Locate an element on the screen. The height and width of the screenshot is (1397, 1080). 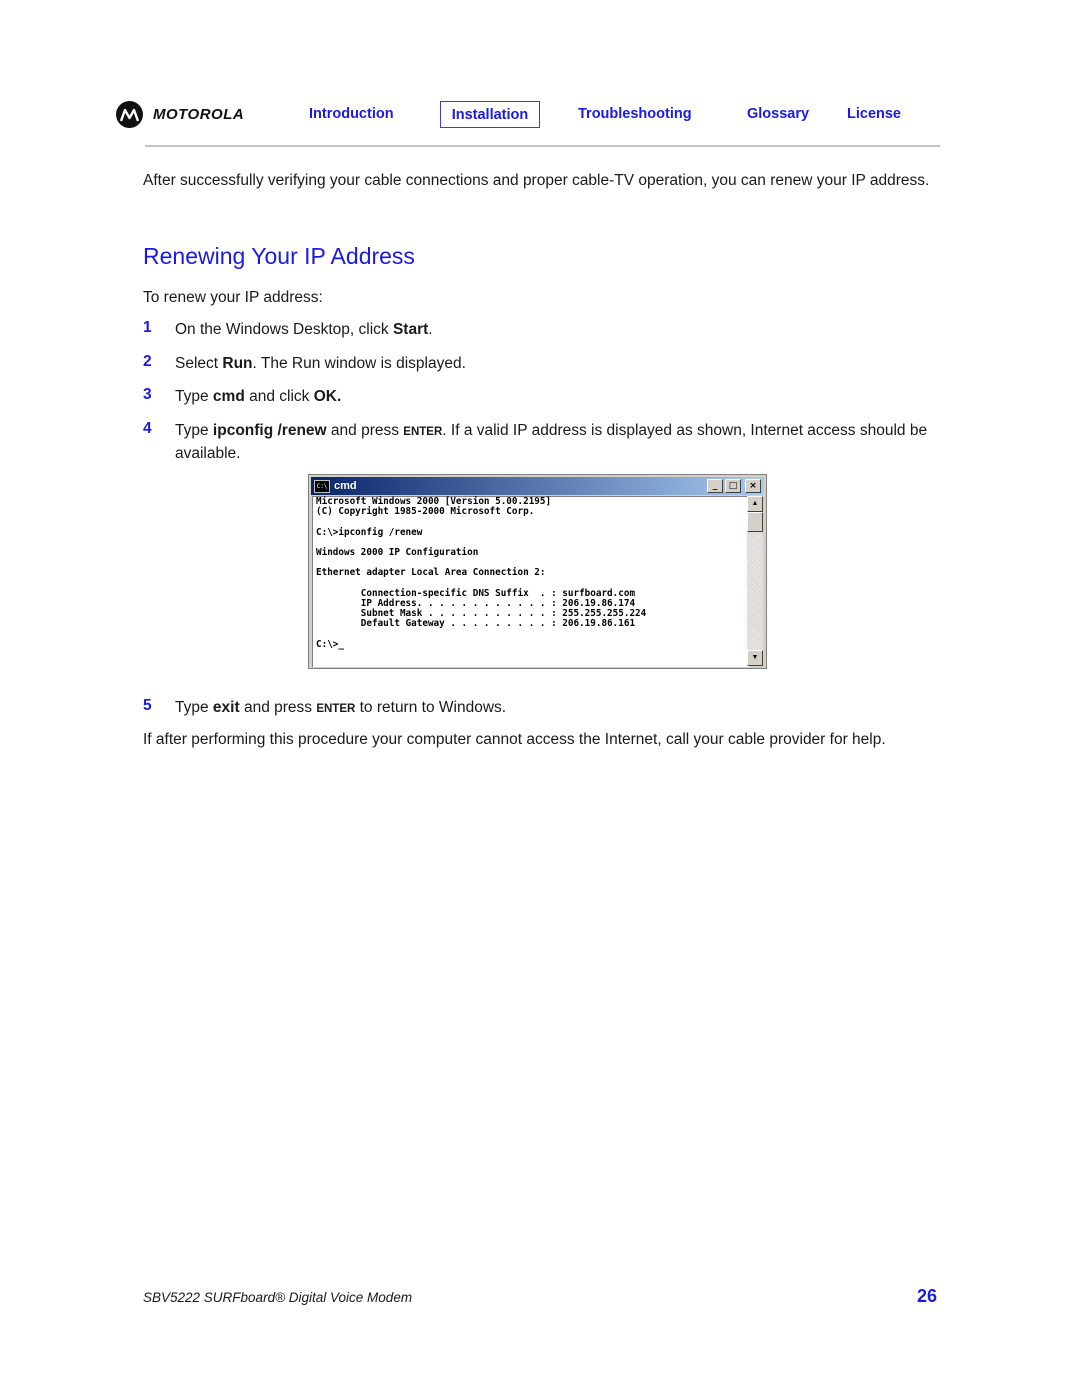
step-number: 4 is located at coordinates (147, 428).